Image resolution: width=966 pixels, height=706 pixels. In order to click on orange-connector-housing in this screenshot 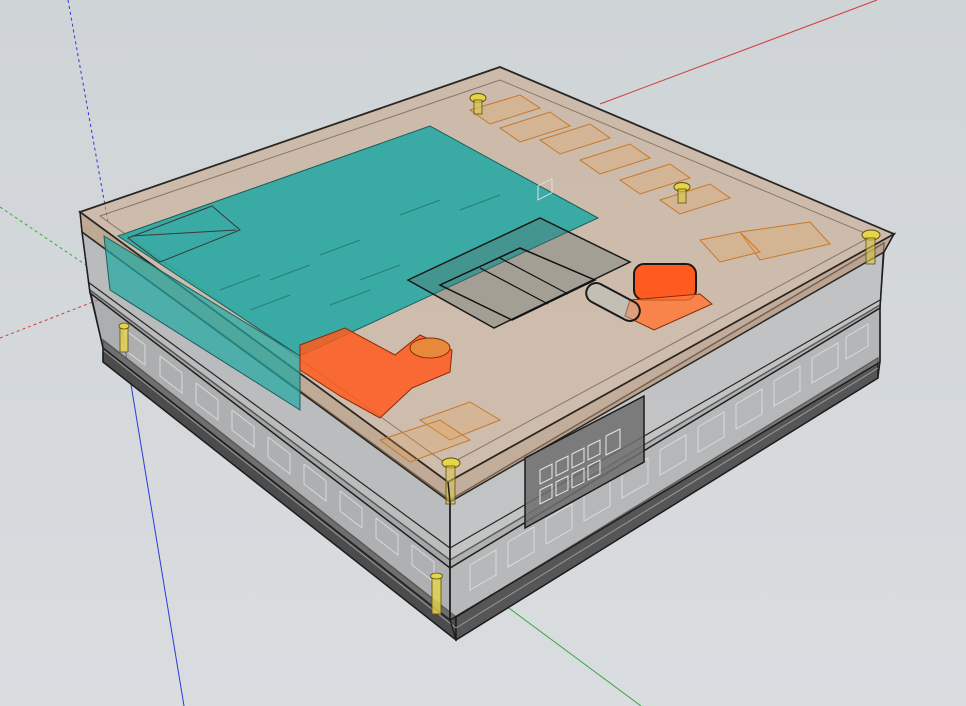, I will do `click(665, 282)`.